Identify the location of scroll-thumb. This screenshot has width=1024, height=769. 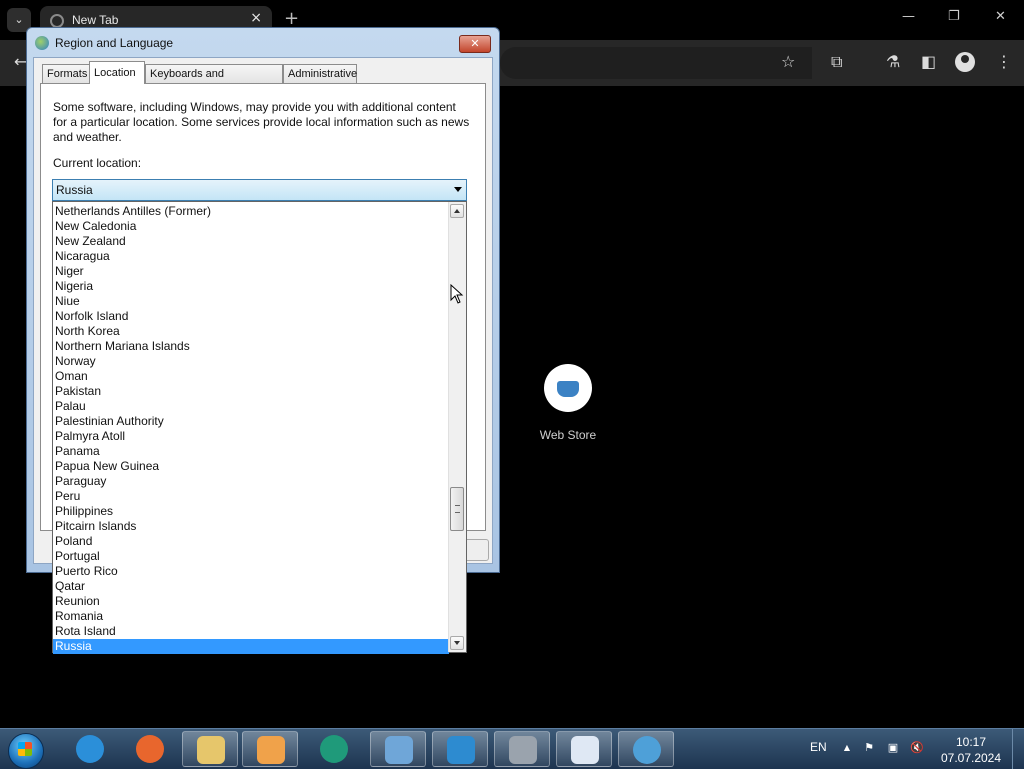
(457, 509).